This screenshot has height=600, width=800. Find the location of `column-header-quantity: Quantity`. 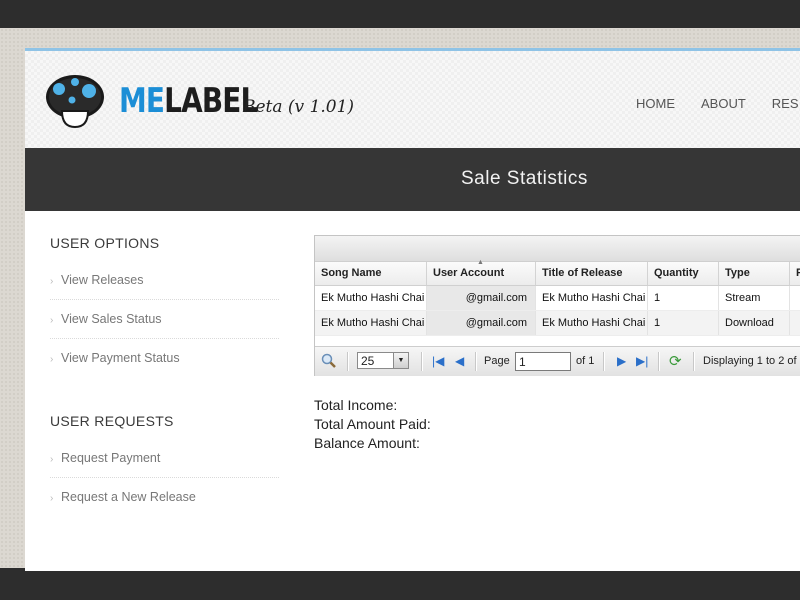

column-header-quantity: Quantity is located at coordinates (683, 273).